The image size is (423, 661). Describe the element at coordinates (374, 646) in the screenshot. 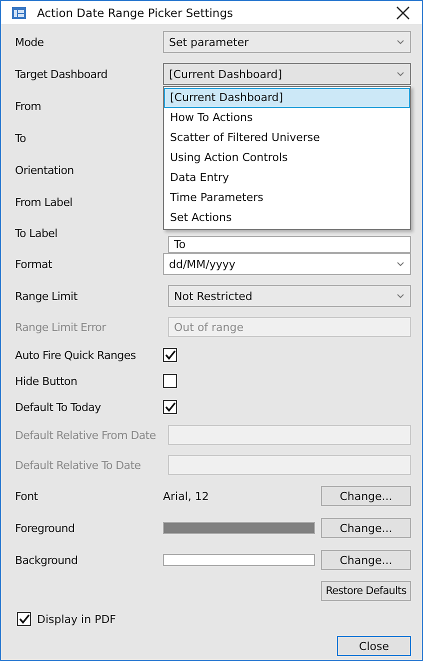

I see `close-button: Close` at that location.